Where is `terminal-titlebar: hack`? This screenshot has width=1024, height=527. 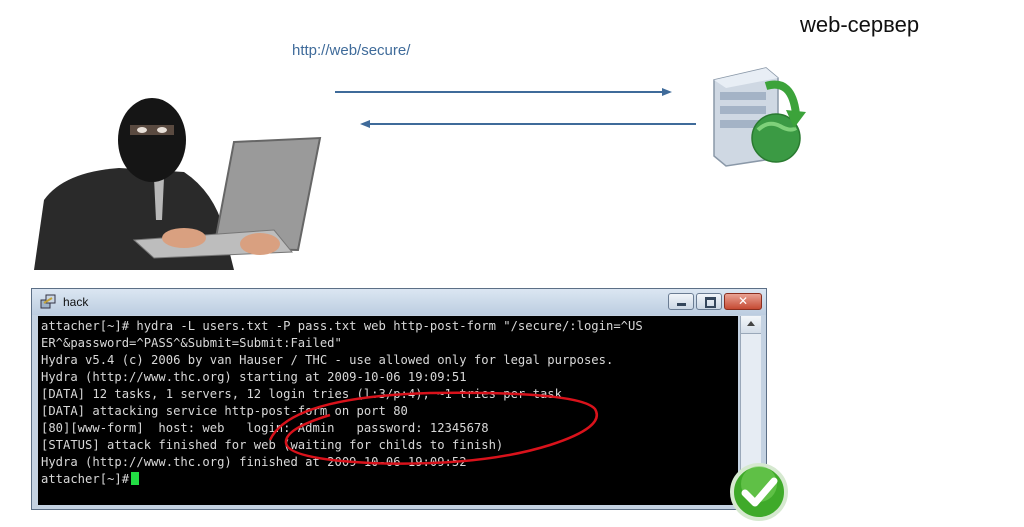 terminal-titlebar: hack is located at coordinates (399, 302).